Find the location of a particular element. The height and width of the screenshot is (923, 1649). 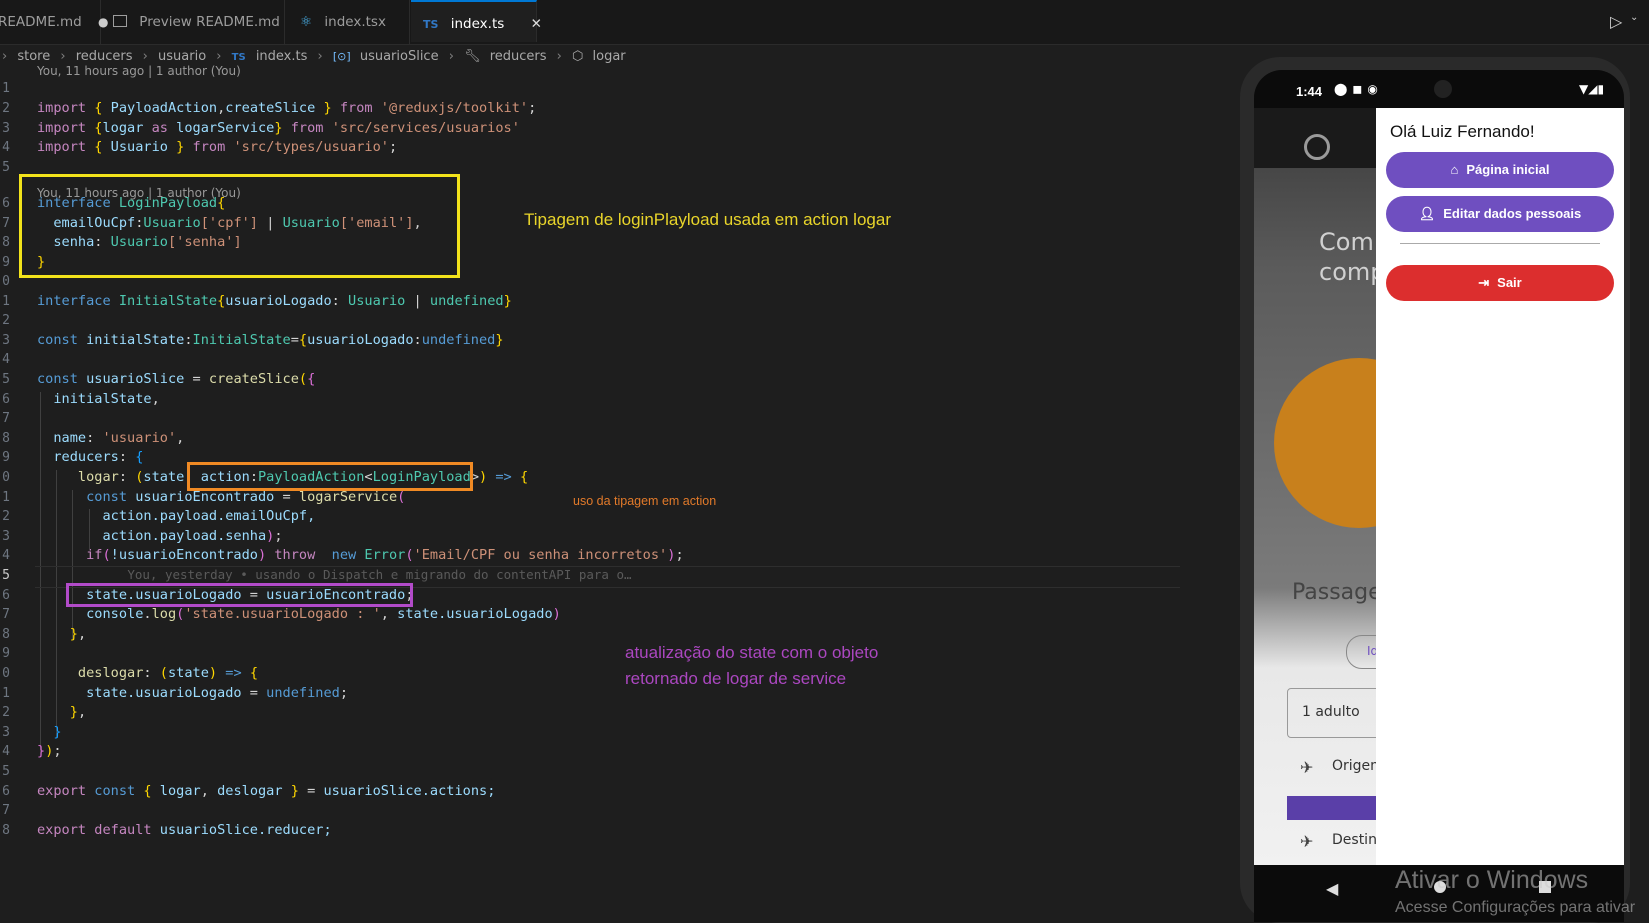

tab-index-ts: TS index.ts ✕ is located at coordinates (476, 21).